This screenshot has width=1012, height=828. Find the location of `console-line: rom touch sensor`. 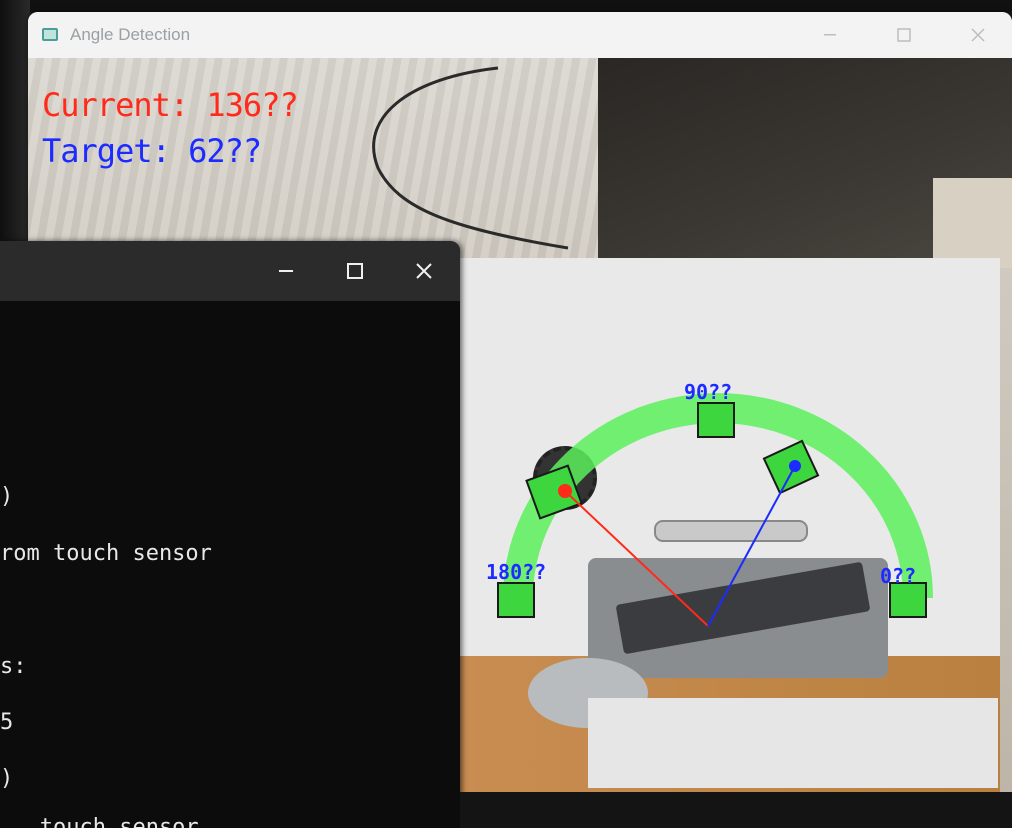

console-line: rom touch sensor is located at coordinates (106, 553).